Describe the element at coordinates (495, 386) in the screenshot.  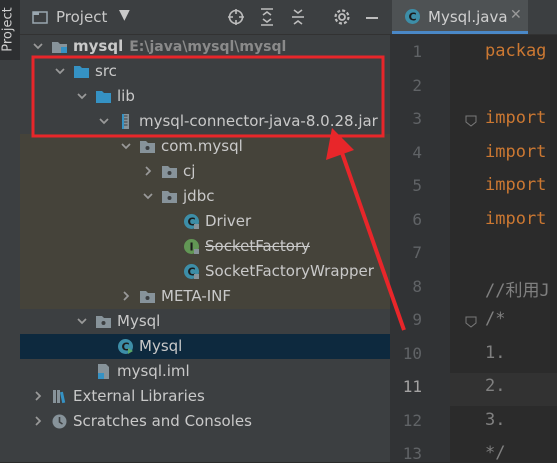
I see `code-line: 2.` at that location.